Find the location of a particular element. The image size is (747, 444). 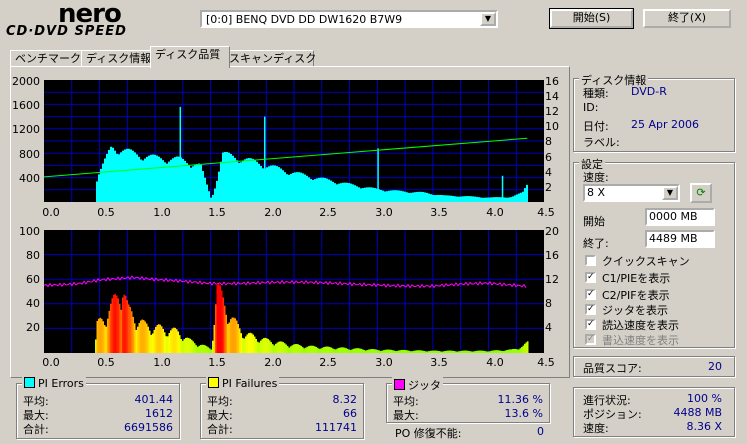

drive-select-value: [0:0] BENQ DVD DD DW1620 B7W9 is located at coordinates (304, 19).